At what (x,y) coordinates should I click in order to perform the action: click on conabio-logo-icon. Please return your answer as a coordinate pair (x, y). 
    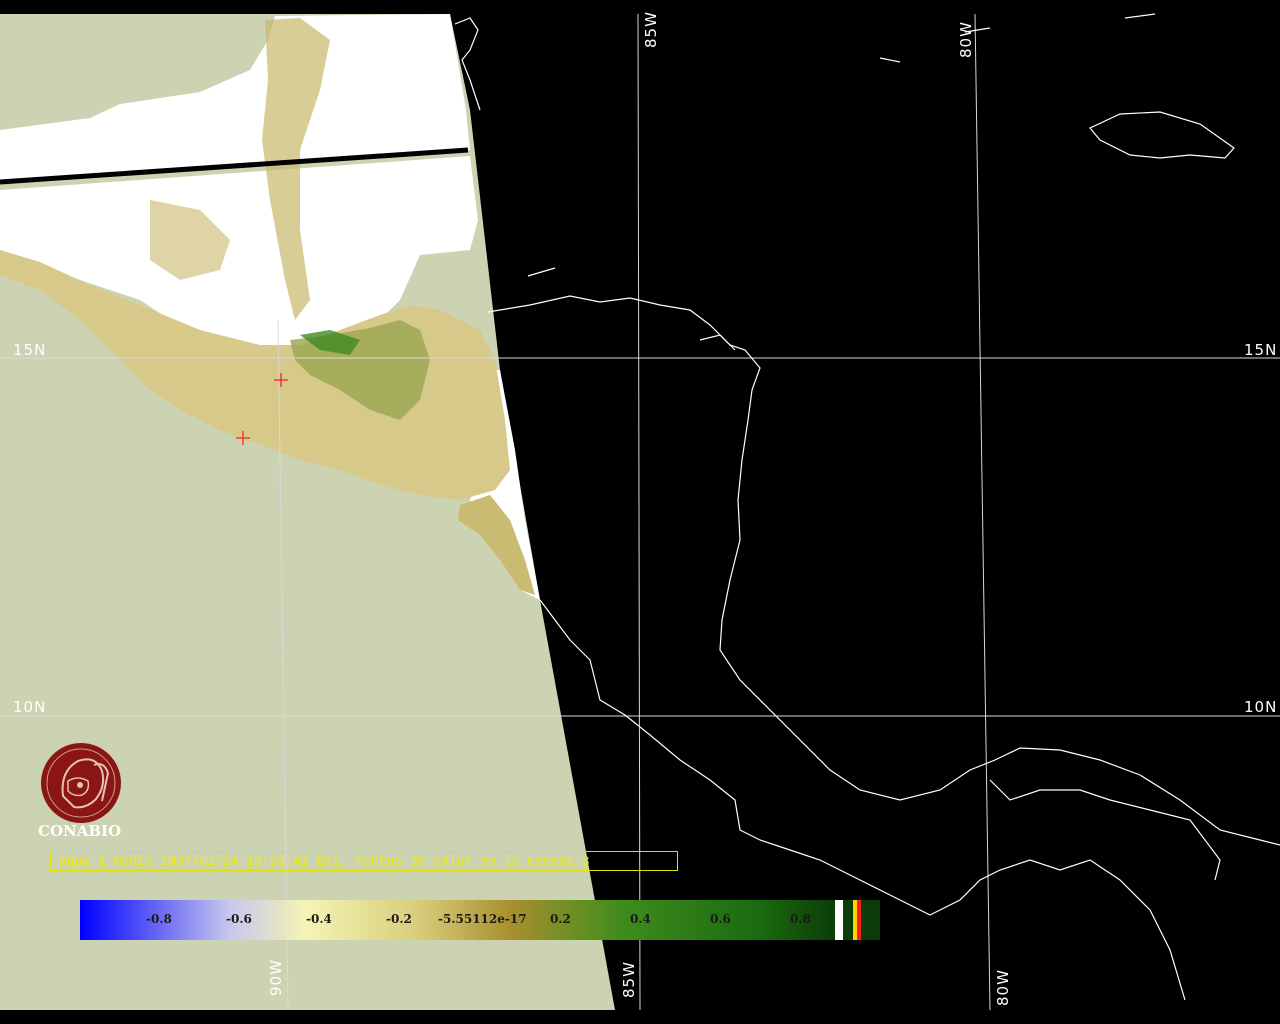
    Looking at the image, I should click on (81, 783).